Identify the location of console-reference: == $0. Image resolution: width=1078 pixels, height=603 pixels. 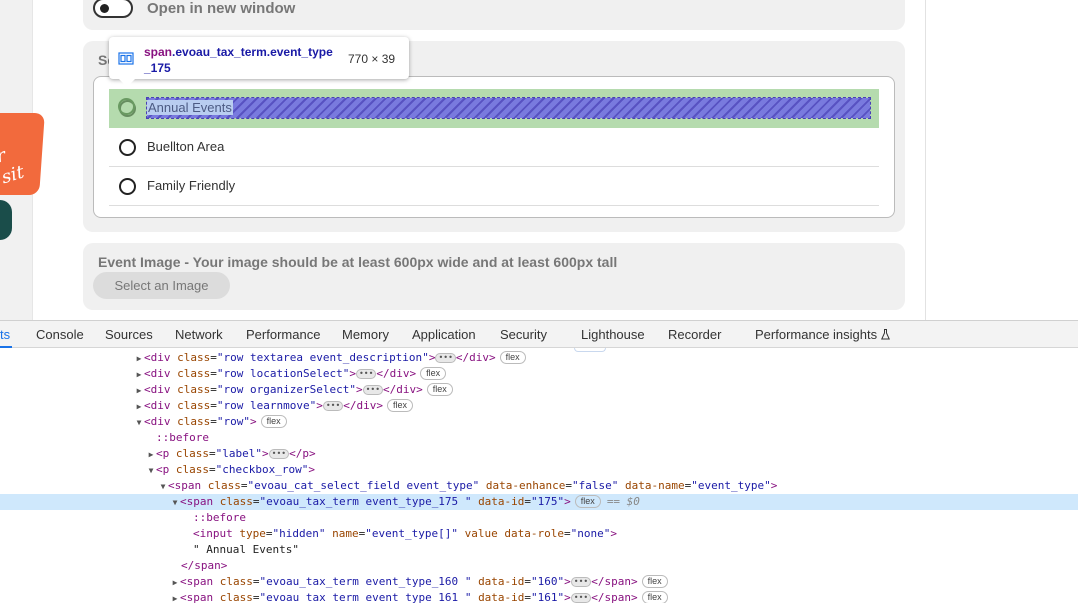
(623, 501).